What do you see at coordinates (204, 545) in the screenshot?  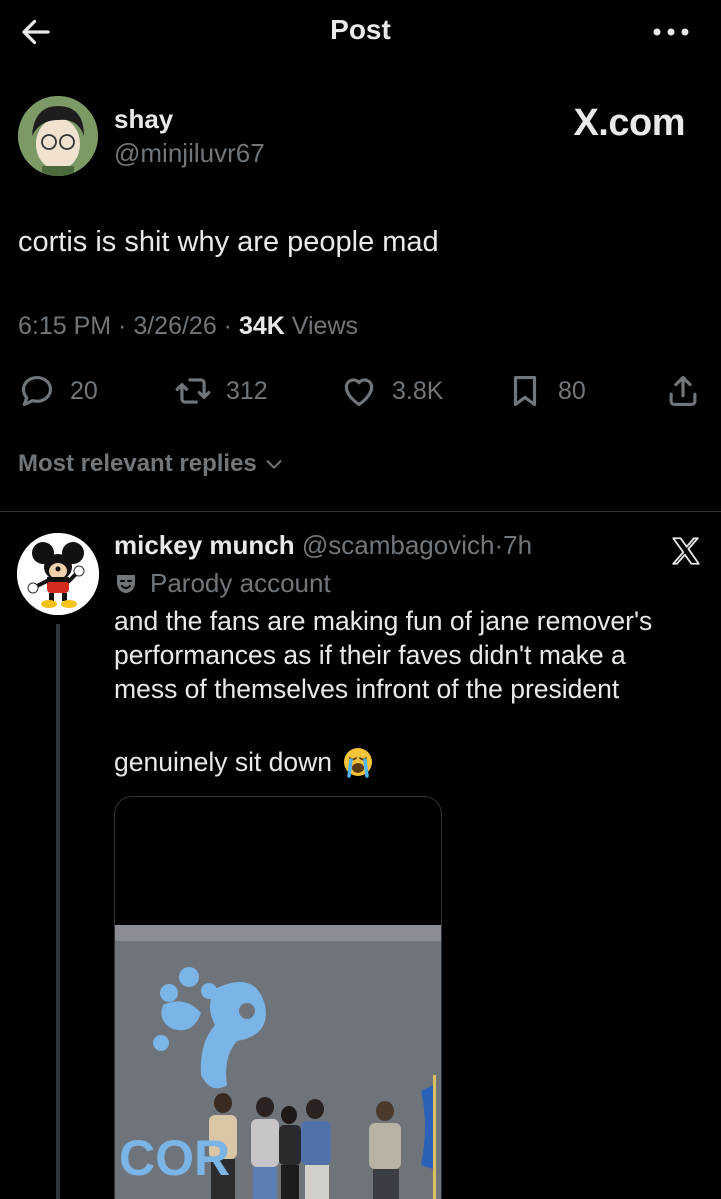 I see `reply-author-name: mickey munch` at bounding box center [204, 545].